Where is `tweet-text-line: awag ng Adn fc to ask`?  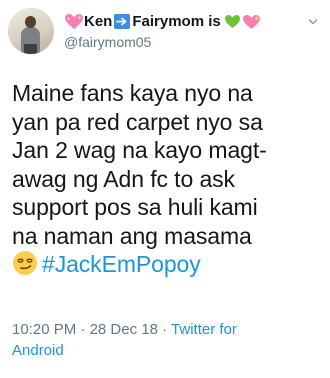 tweet-text-line: awag ng Adn fc to ask is located at coordinates (123, 178).